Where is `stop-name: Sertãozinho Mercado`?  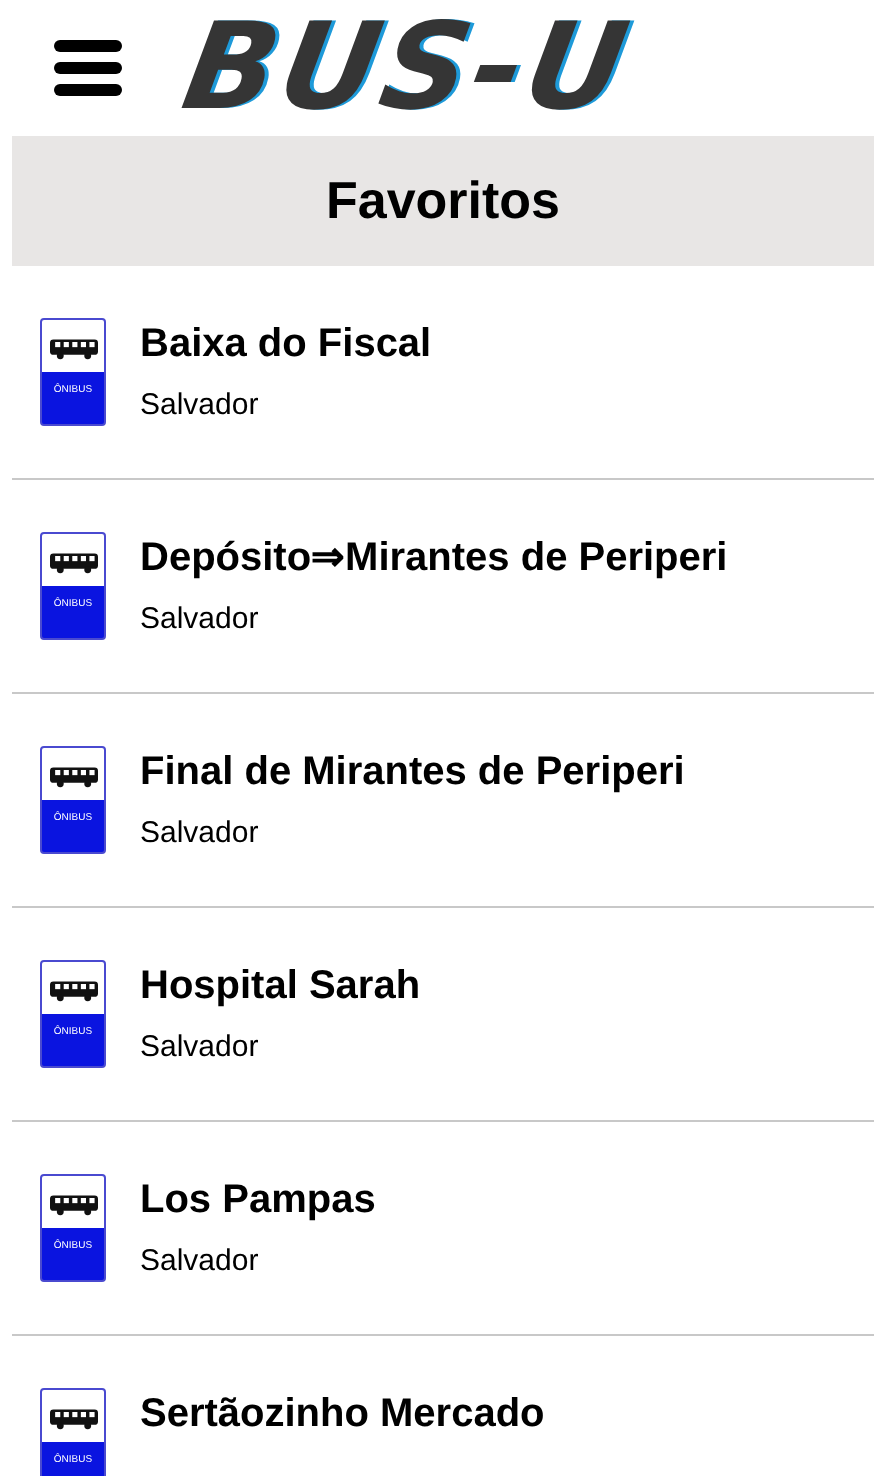 stop-name: Sertãozinho Mercado is located at coordinates (342, 1415).